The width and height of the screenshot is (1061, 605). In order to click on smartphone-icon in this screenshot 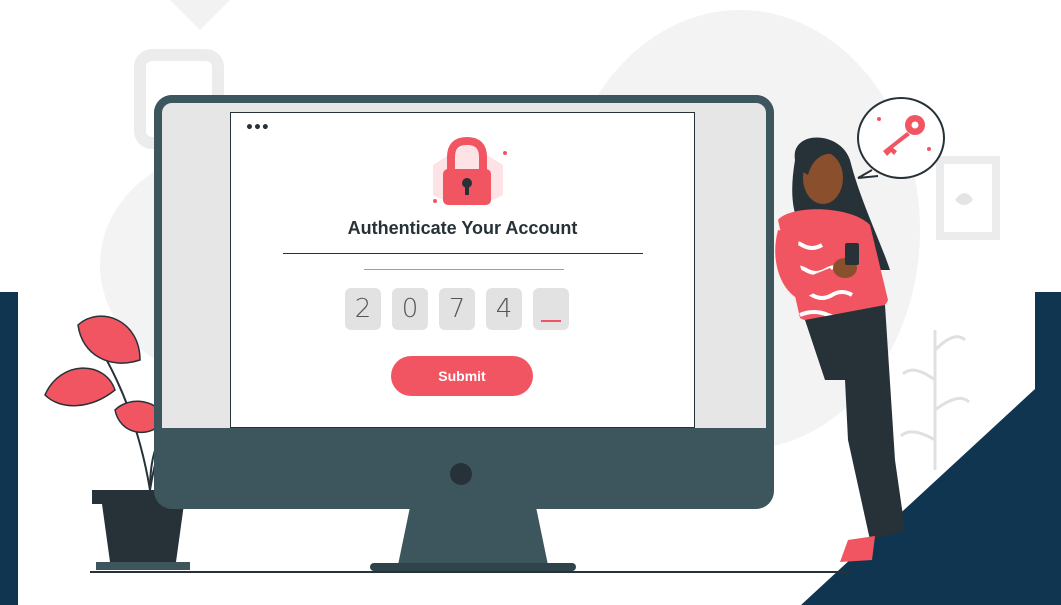, I will do `click(852, 254)`.